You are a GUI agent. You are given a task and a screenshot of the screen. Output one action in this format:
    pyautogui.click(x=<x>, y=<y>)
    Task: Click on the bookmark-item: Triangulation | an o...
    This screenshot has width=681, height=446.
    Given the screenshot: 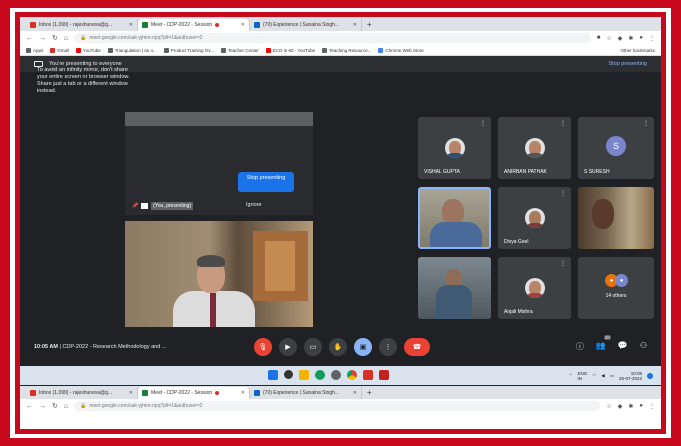 What is the action you would take?
    pyautogui.click(x=132, y=50)
    